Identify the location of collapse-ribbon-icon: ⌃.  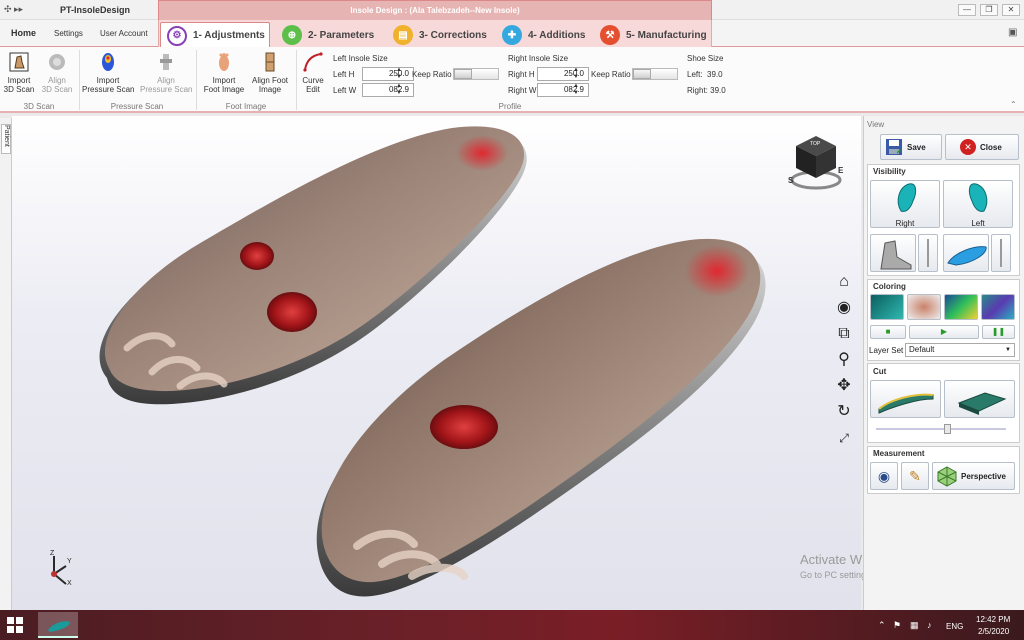
(1013, 104).